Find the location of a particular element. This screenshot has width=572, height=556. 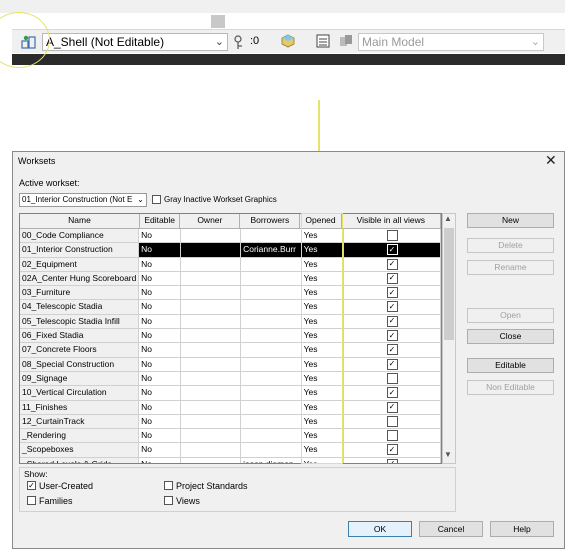

active-only-icon is located at coordinates (346, 43).